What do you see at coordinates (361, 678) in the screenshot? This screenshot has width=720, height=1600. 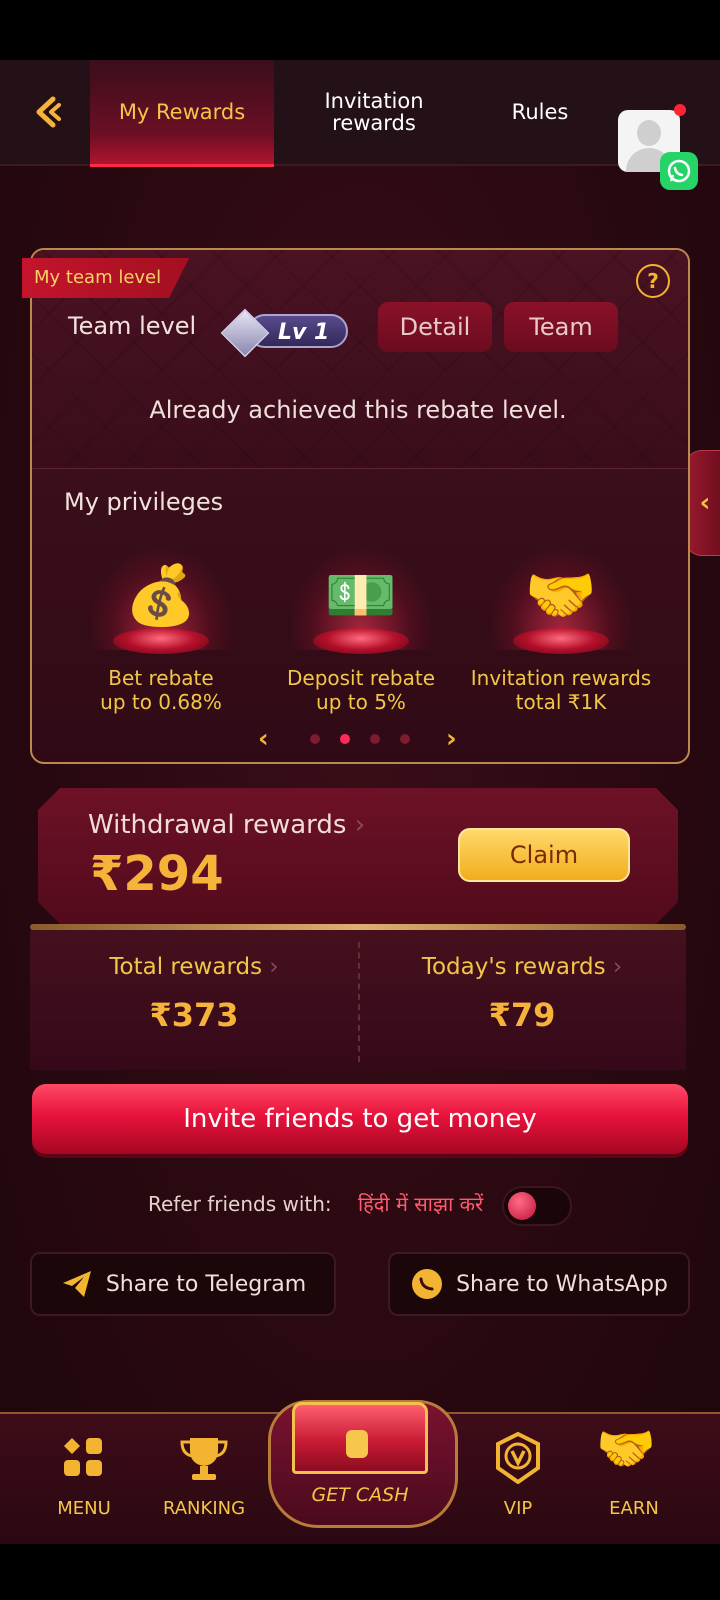 I see `privilege-line1: Deposit rebate` at bounding box center [361, 678].